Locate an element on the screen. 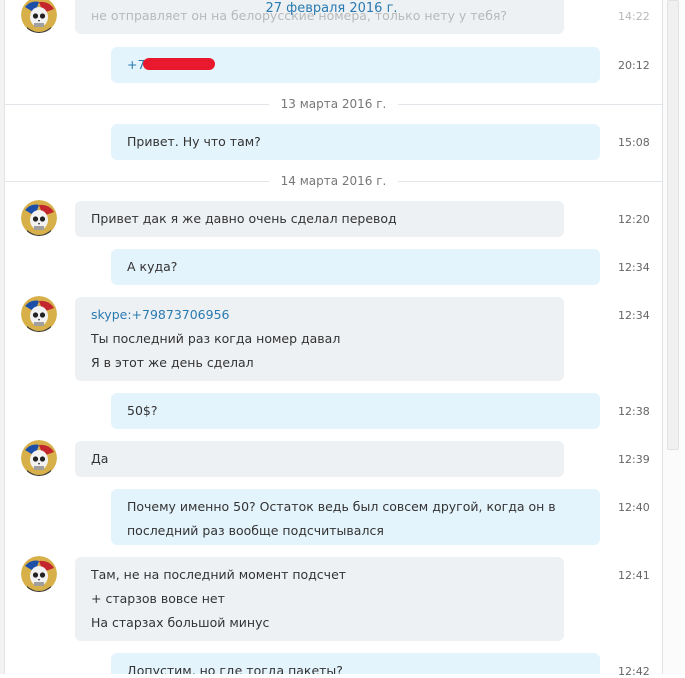 The height and width of the screenshot is (678, 685). date-separator-label: 13 марта 2016 г. is located at coordinates (333, 104).